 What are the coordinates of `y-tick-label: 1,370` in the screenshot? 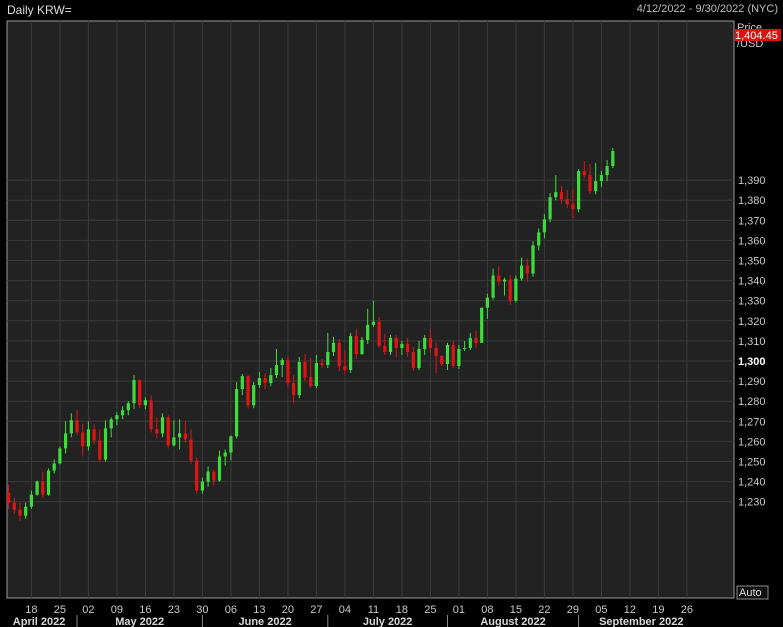 It's located at (752, 221).